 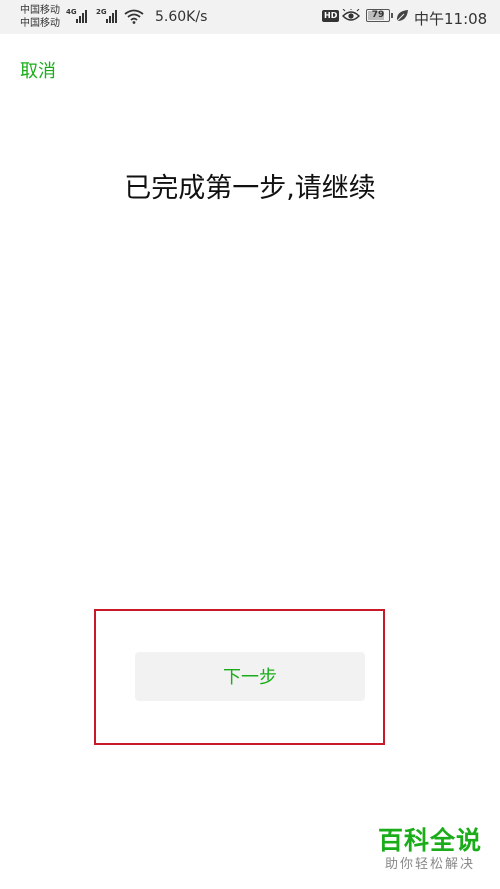 What do you see at coordinates (134, 16) in the screenshot?
I see `wifi-icon` at bounding box center [134, 16].